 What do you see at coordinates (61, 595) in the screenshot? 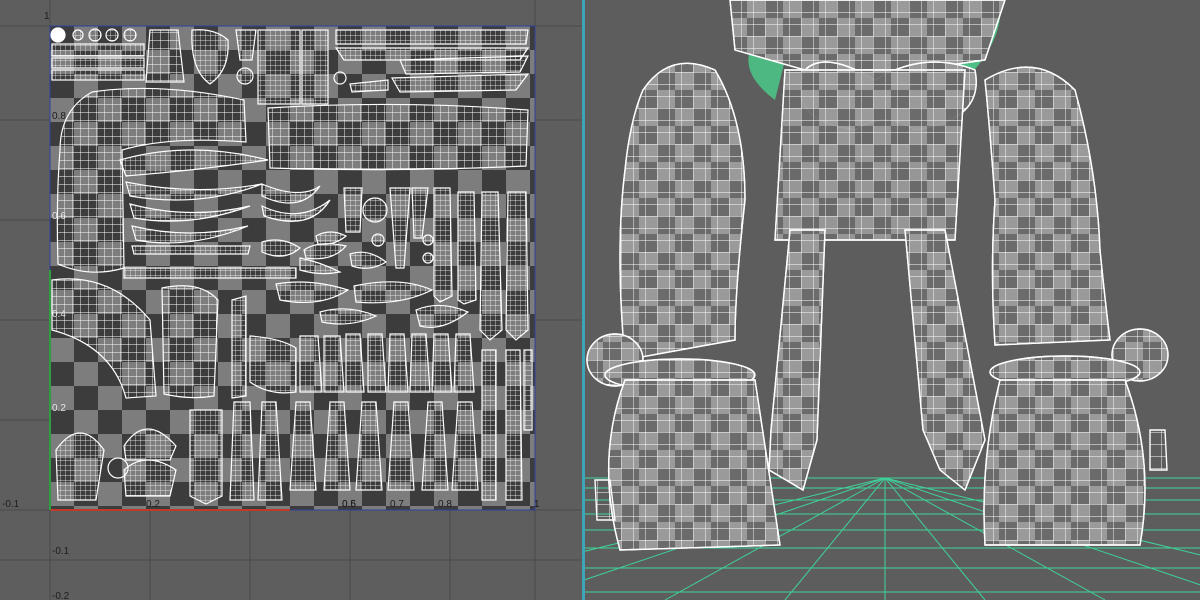
I see `uv-tick-label: -0.2` at bounding box center [61, 595].